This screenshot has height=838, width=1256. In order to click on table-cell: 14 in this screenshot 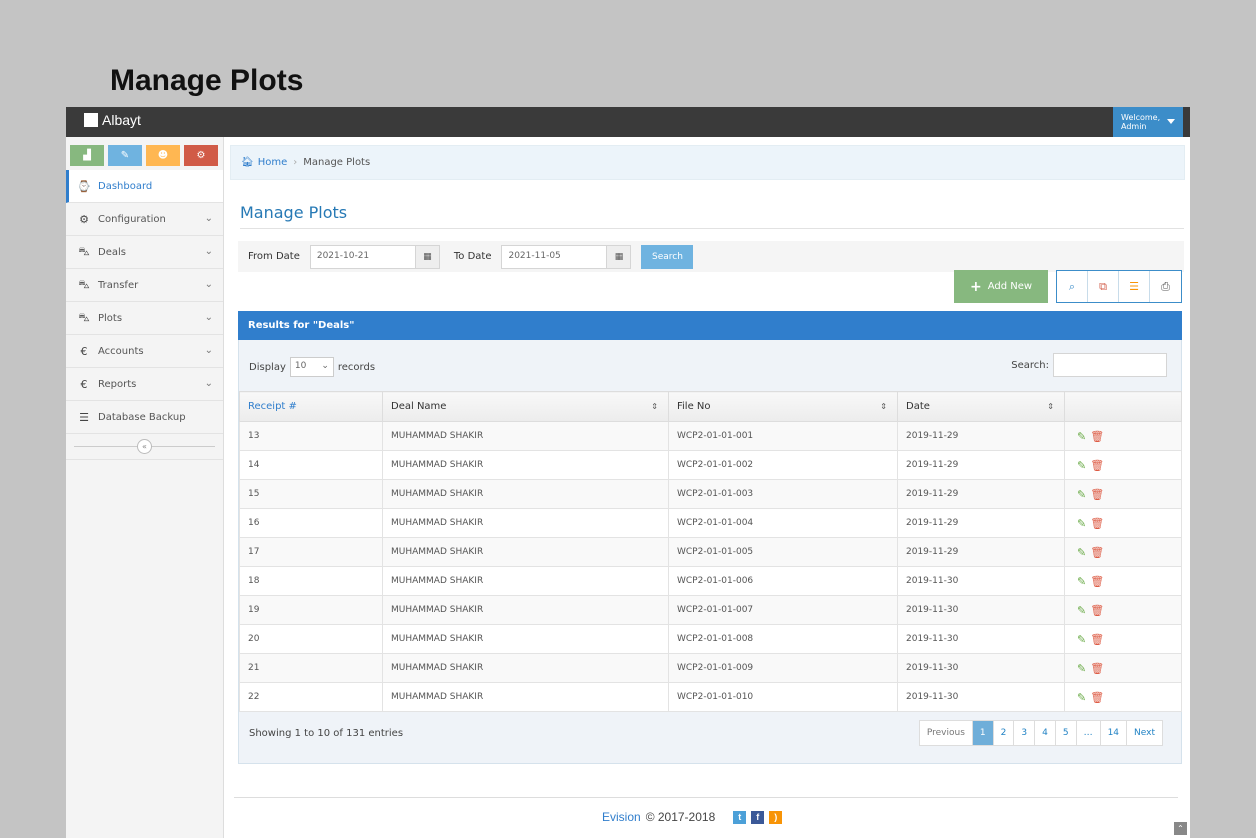, I will do `click(311, 465)`.